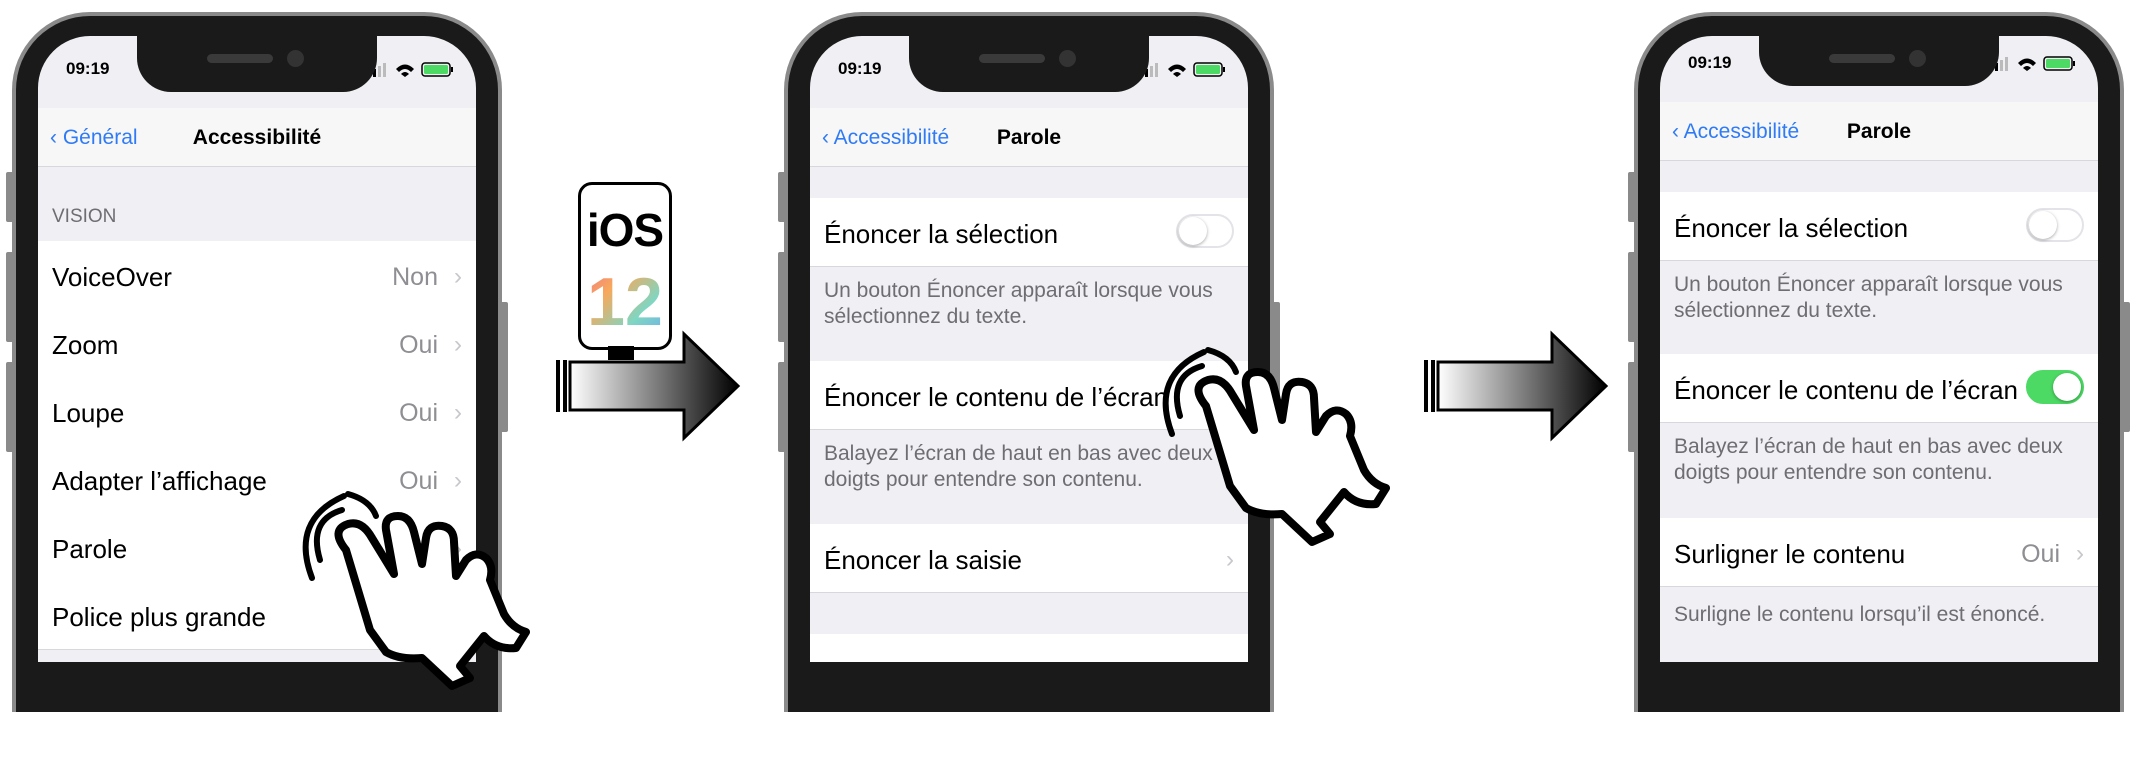 The height and width of the screenshot is (758, 2140). I want to click on nav-bar: ‹ Général Accessibilité, so click(257, 137).